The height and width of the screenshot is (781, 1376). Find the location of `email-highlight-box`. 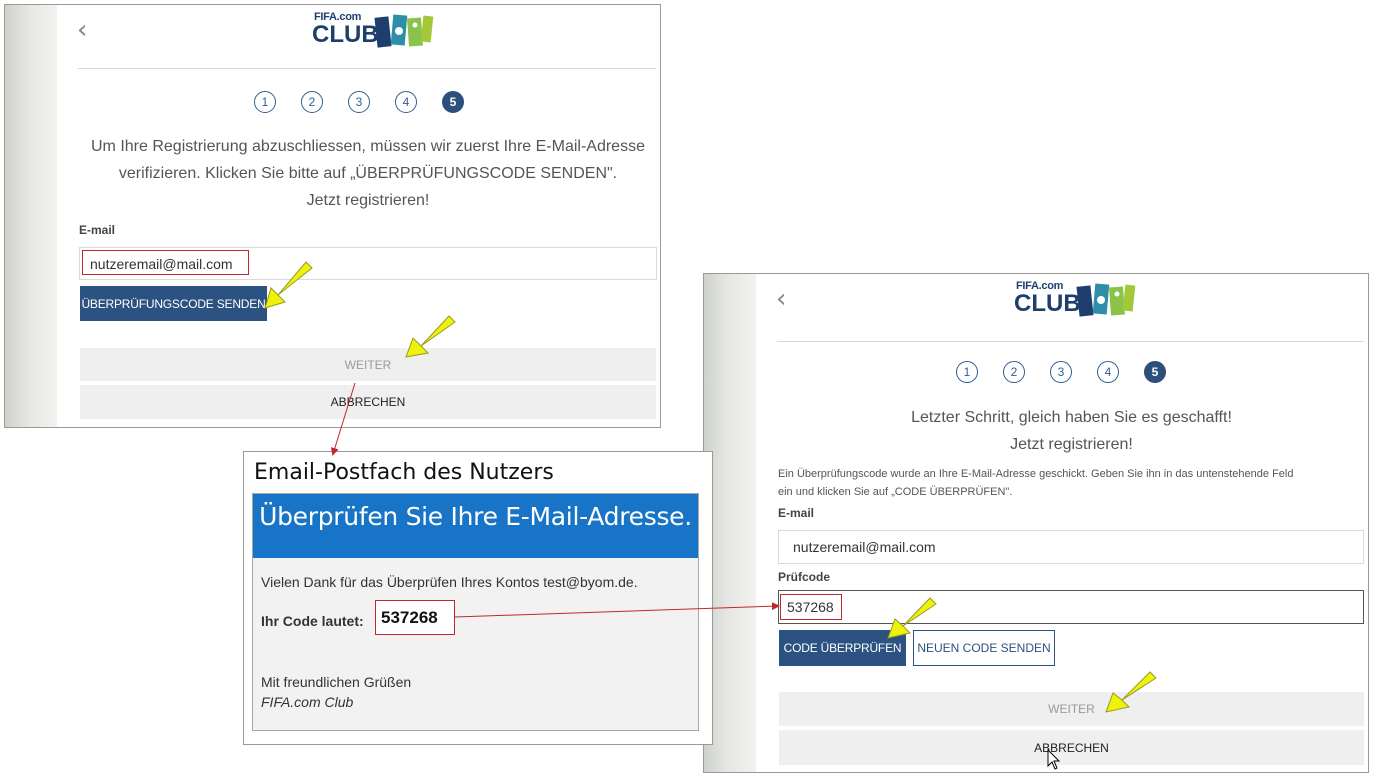

email-highlight-box is located at coordinates (165, 262).